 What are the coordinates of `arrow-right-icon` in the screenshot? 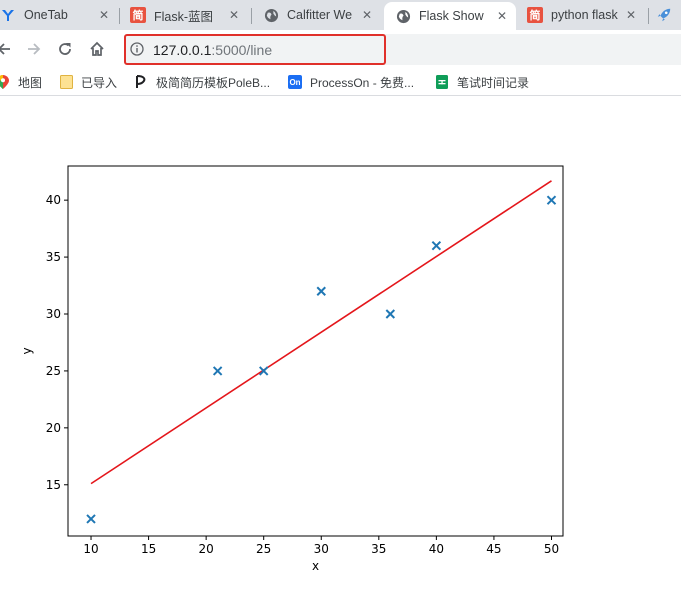 It's located at (34, 49).